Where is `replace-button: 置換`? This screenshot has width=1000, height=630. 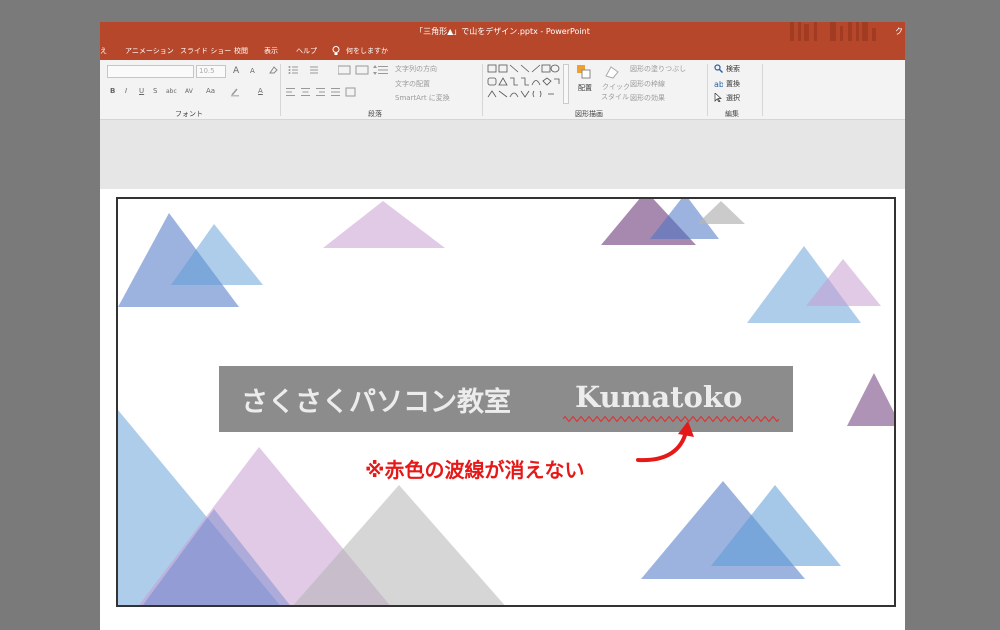 replace-button: 置換 is located at coordinates (733, 84).